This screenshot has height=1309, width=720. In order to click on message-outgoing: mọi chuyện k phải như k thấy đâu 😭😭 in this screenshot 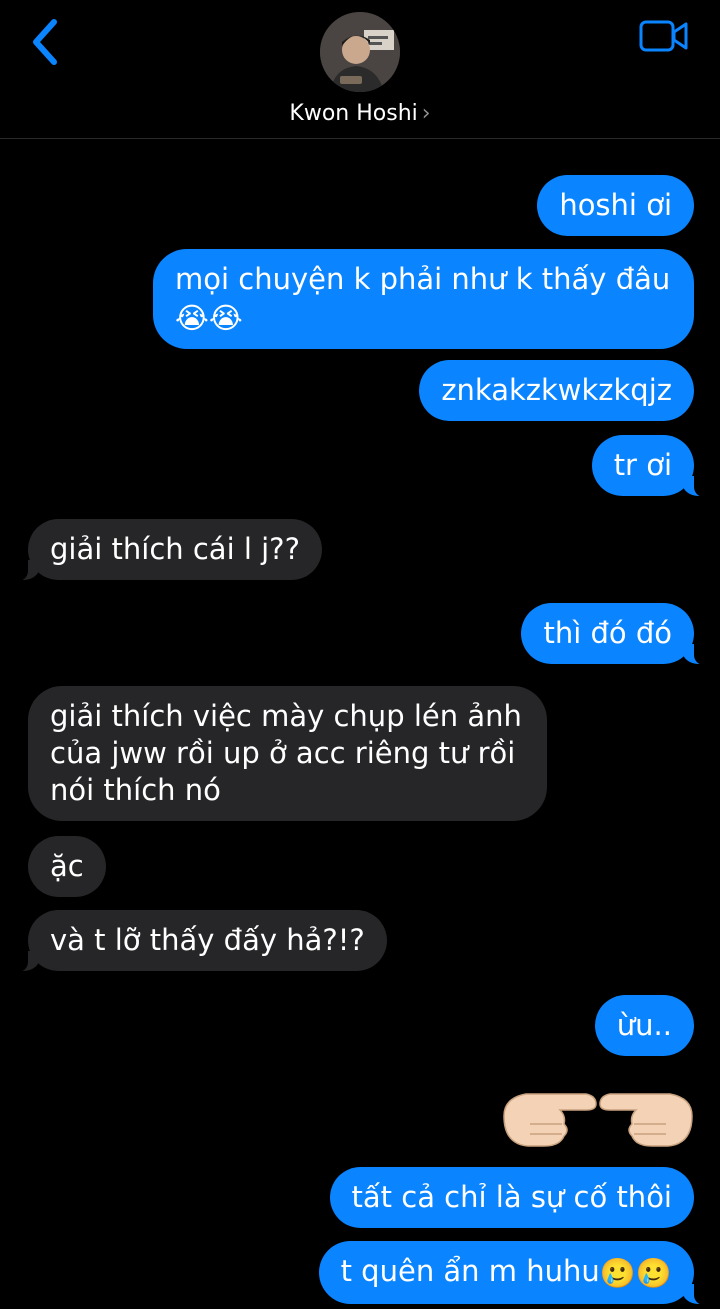, I will do `click(423, 299)`.